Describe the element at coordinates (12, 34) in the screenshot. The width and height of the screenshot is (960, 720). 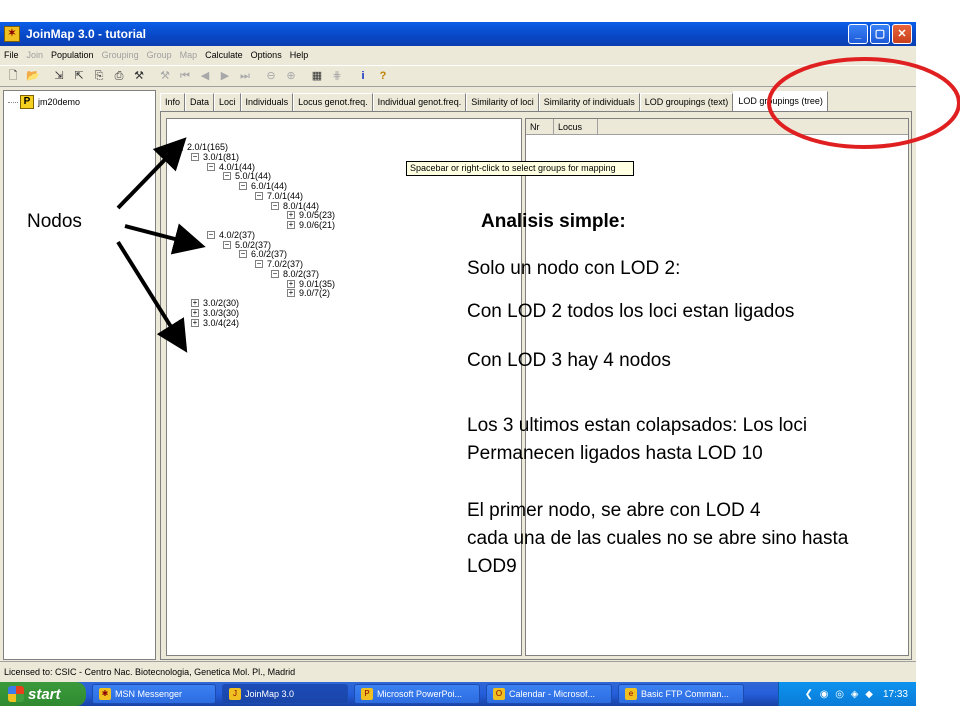
I see `joinmap-app-icon: ✶` at that location.